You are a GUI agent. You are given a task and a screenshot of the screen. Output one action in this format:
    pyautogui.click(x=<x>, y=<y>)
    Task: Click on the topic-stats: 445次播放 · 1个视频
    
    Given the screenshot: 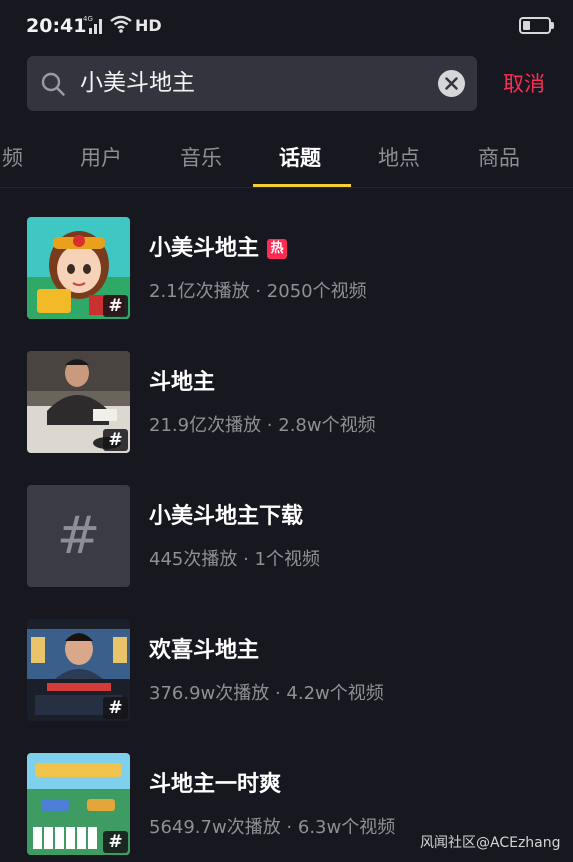 What is the action you would take?
    pyautogui.click(x=234, y=559)
    